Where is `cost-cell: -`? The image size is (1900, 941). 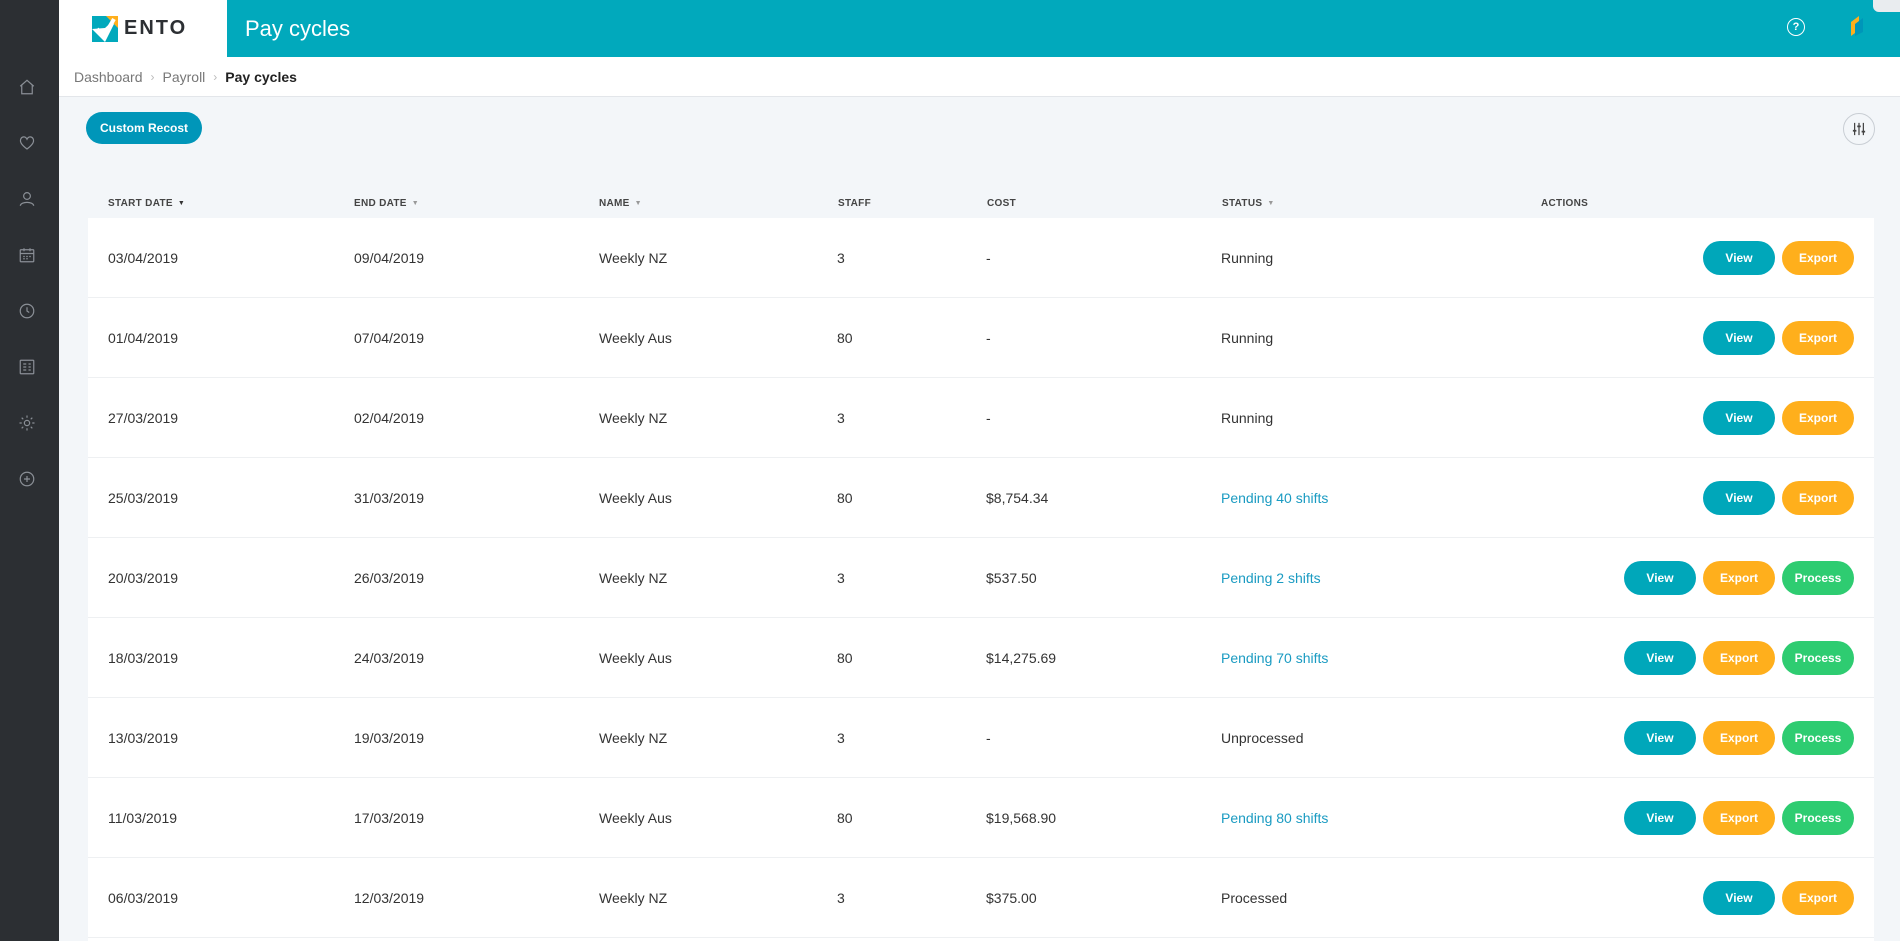
cost-cell: - is located at coordinates (988, 418).